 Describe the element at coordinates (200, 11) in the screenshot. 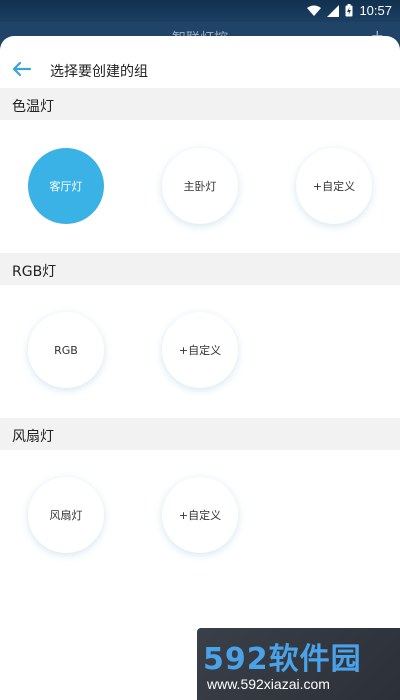

I see `status-bar: 10:57` at that location.